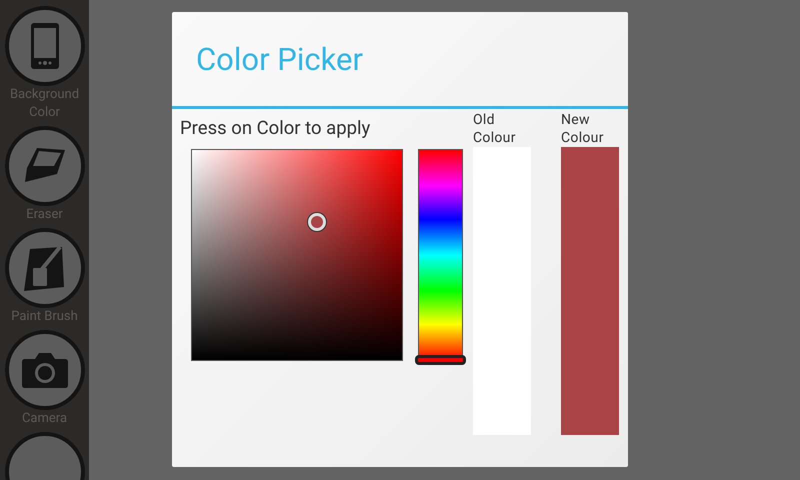 The height and width of the screenshot is (480, 800). What do you see at coordinates (583, 129) in the screenshot?
I see `new-colour-label: New Colour` at bounding box center [583, 129].